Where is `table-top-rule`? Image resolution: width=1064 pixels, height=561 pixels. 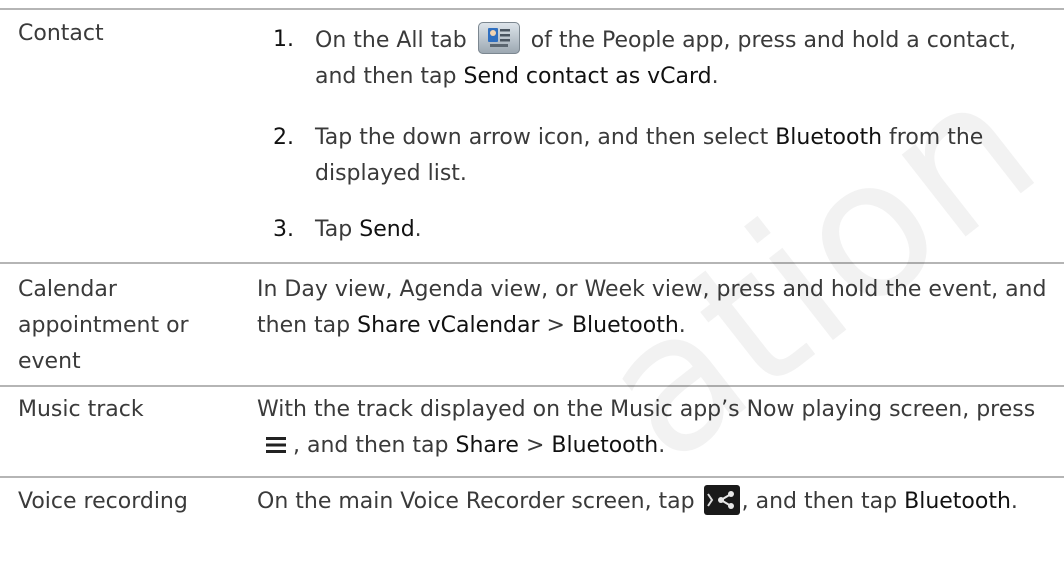
table-top-rule is located at coordinates (532, 9).